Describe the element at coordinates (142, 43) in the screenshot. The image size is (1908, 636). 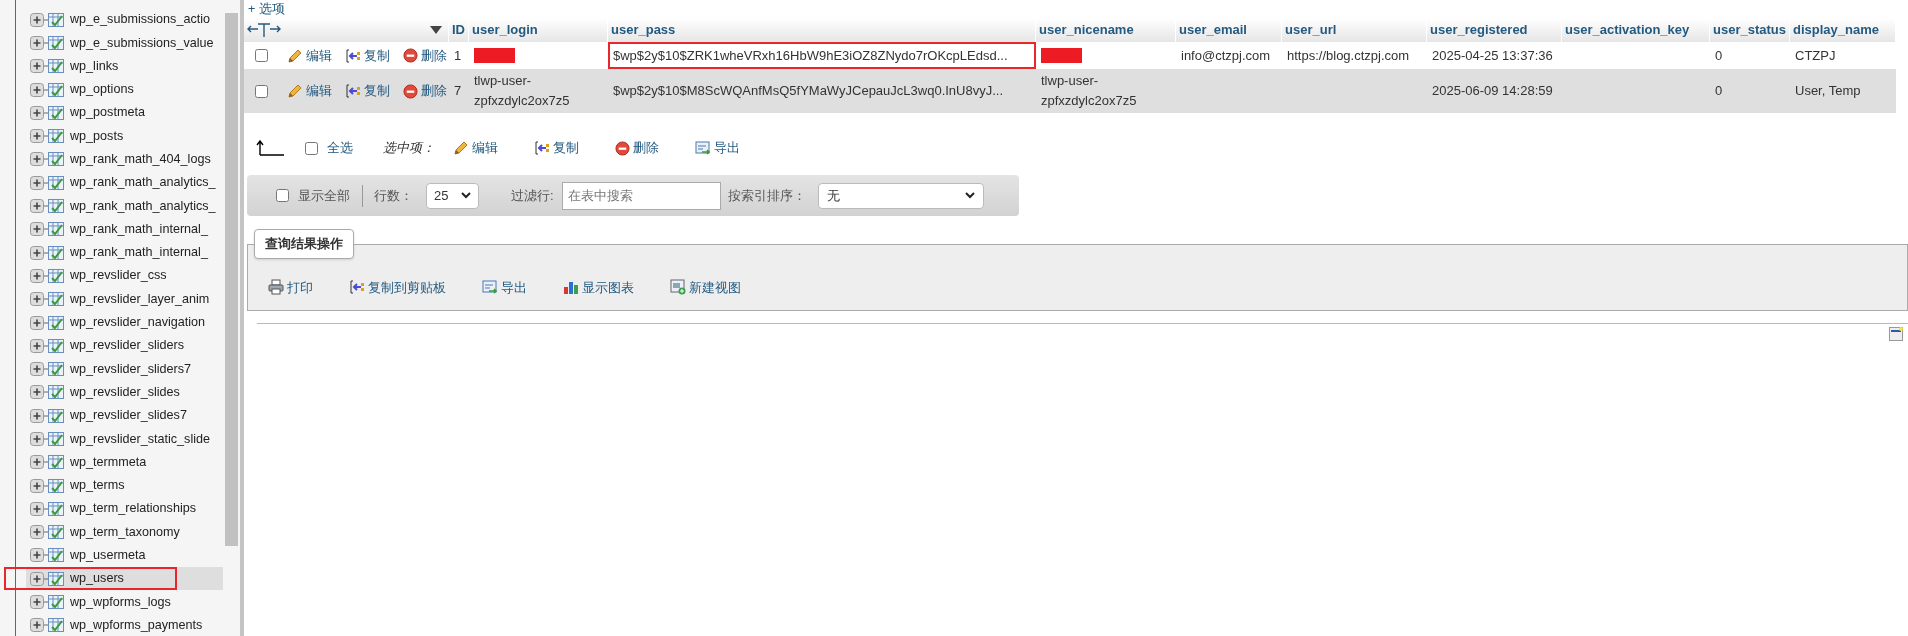
I see `table-name: wp_e_submissions_value` at that location.